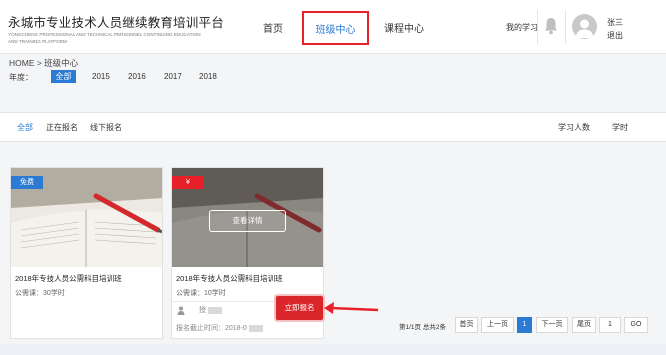  I want to click on teacher-name-text: 授, so click(202, 310).